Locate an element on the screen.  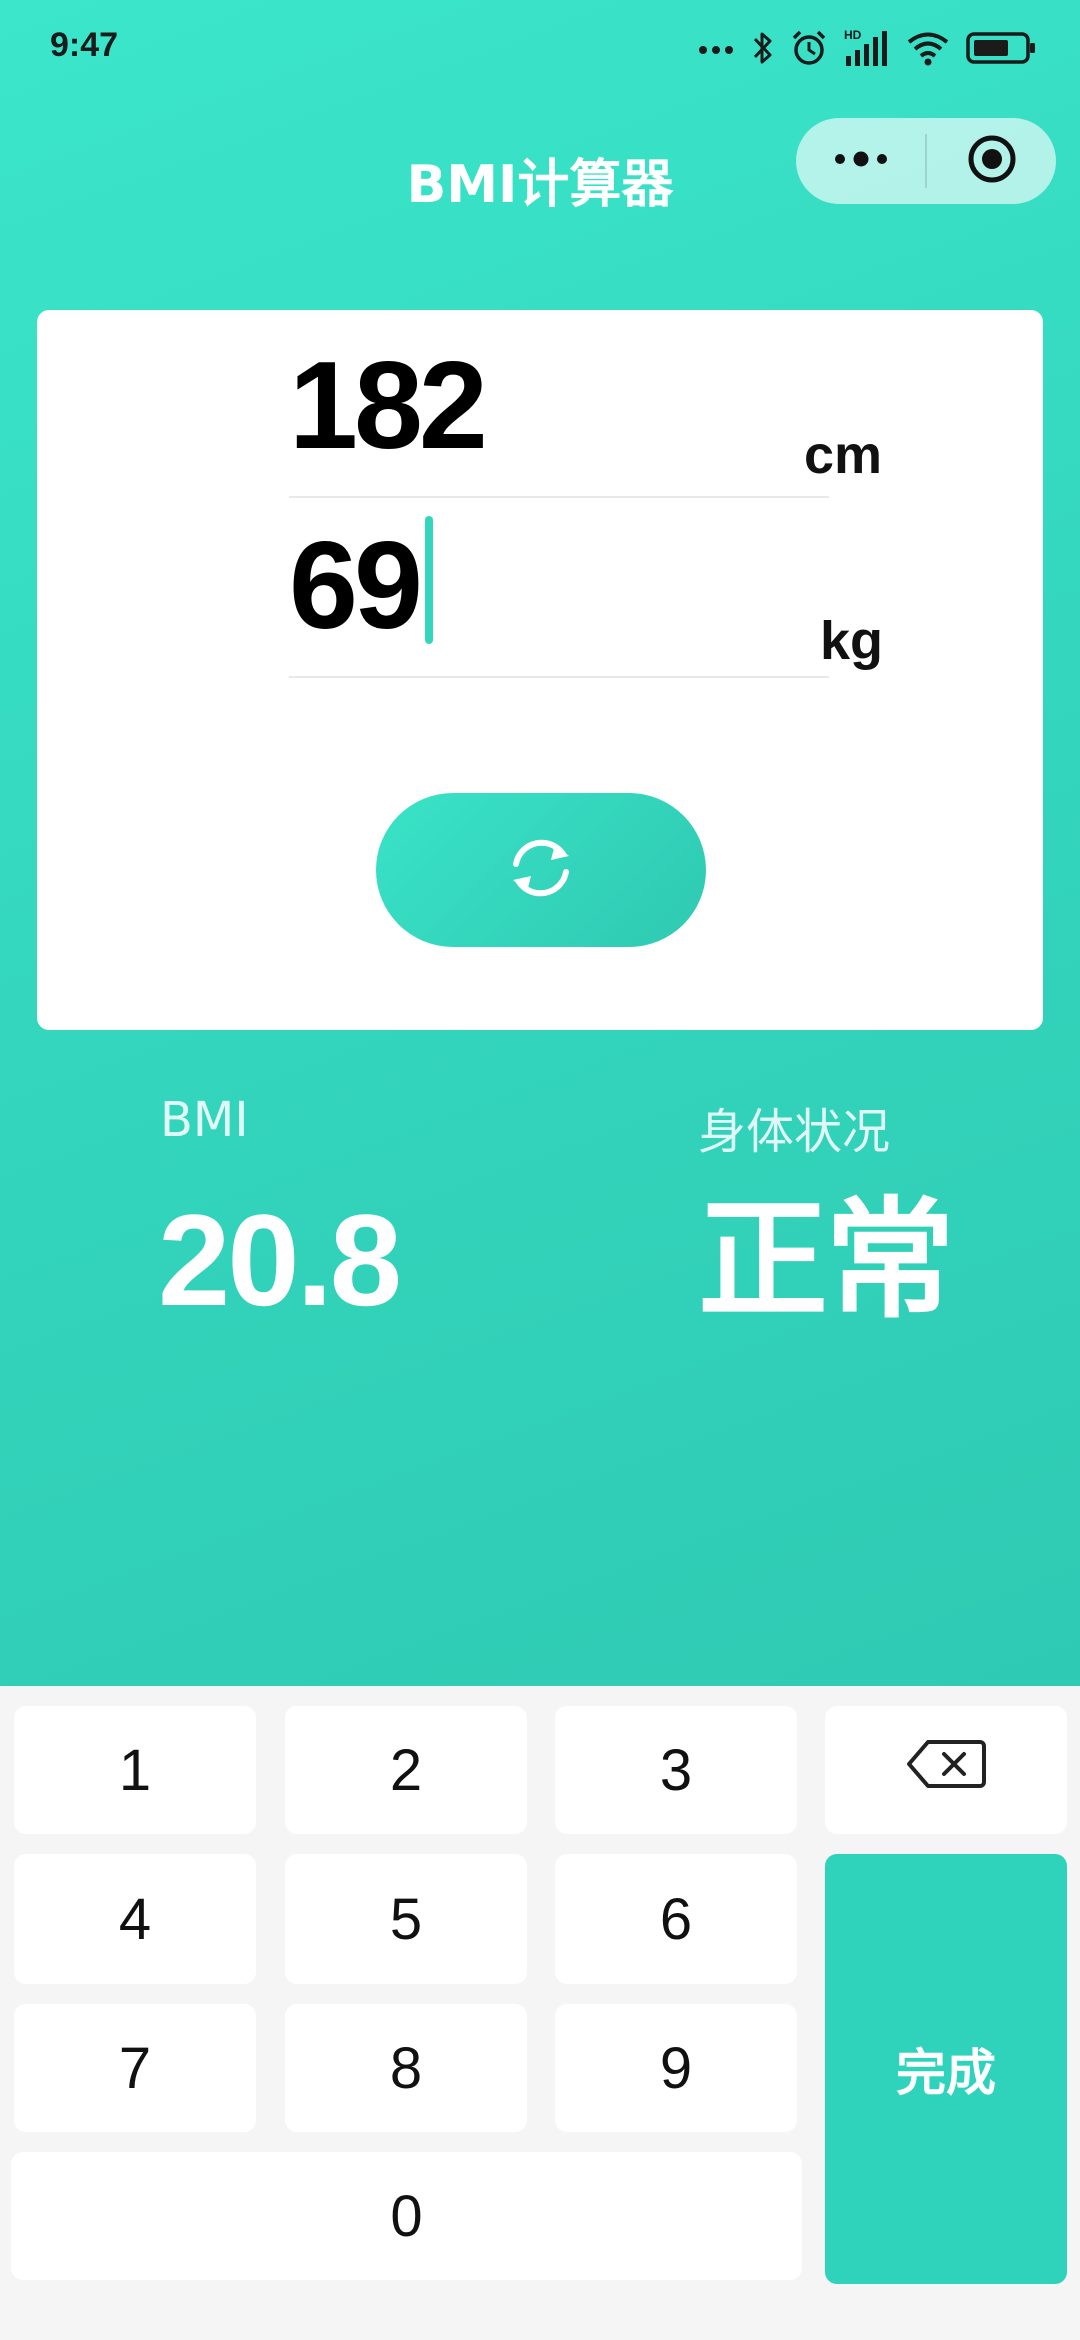
done-button: 完成 is located at coordinates (946, 2069).